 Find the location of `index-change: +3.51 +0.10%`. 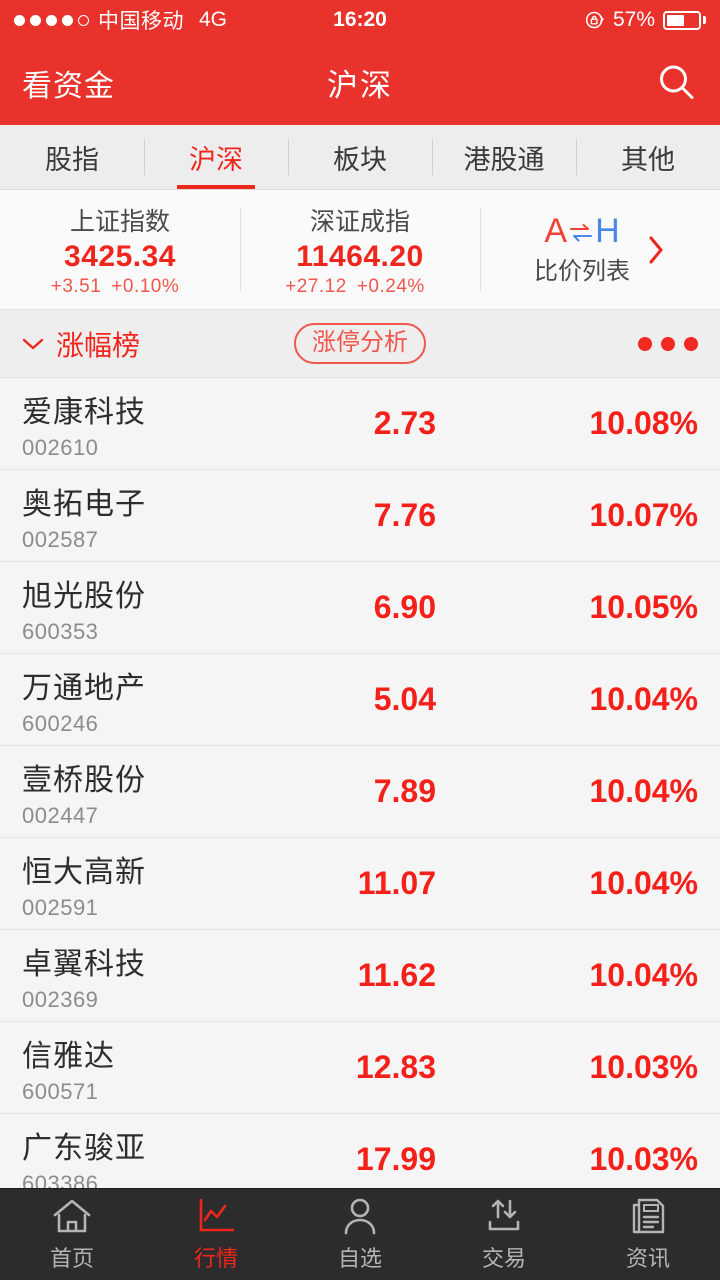

index-change: +3.51 +0.10% is located at coordinates (120, 287).